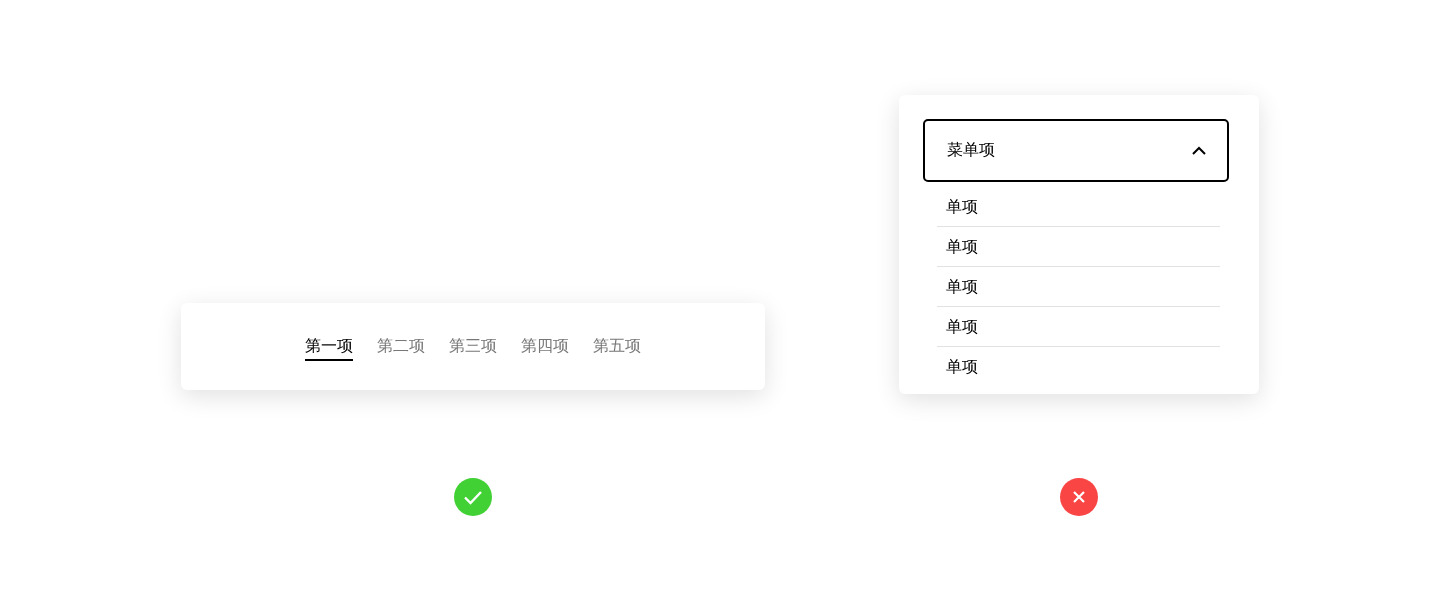 Image resolution: width=1440 pixels, height=599 pixels. Describe the element at coordinates (545, 348) in the screenshot. I see `tab: 第四项` at that location.